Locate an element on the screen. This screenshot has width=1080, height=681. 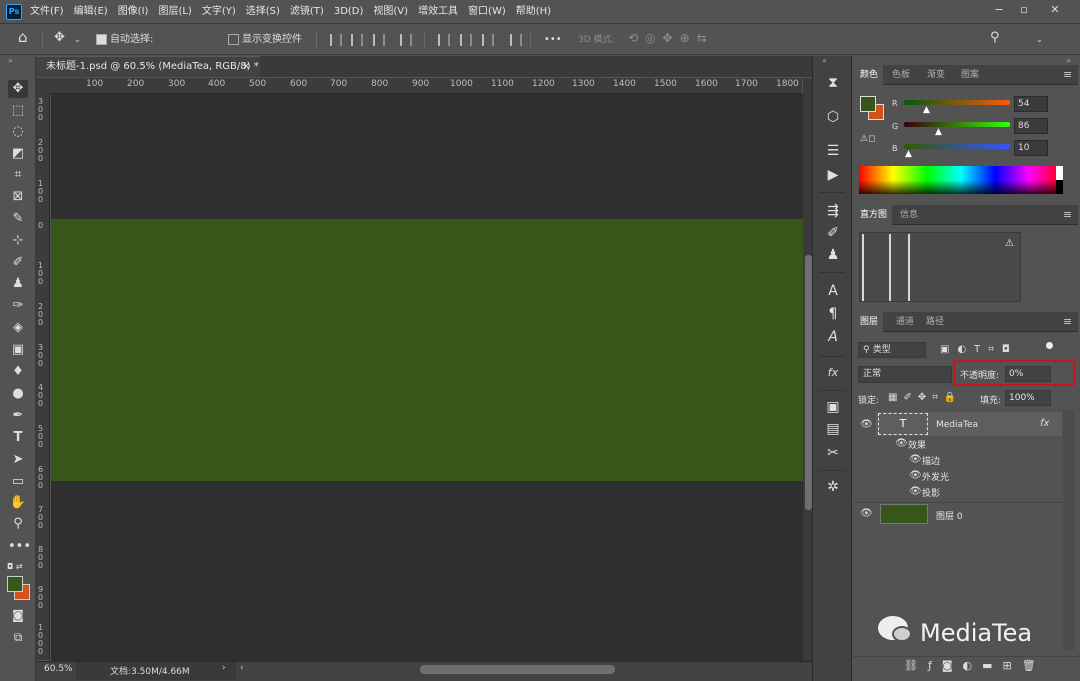
zoom-tool-icon: ⚲ is located at coordinates (18, 524).